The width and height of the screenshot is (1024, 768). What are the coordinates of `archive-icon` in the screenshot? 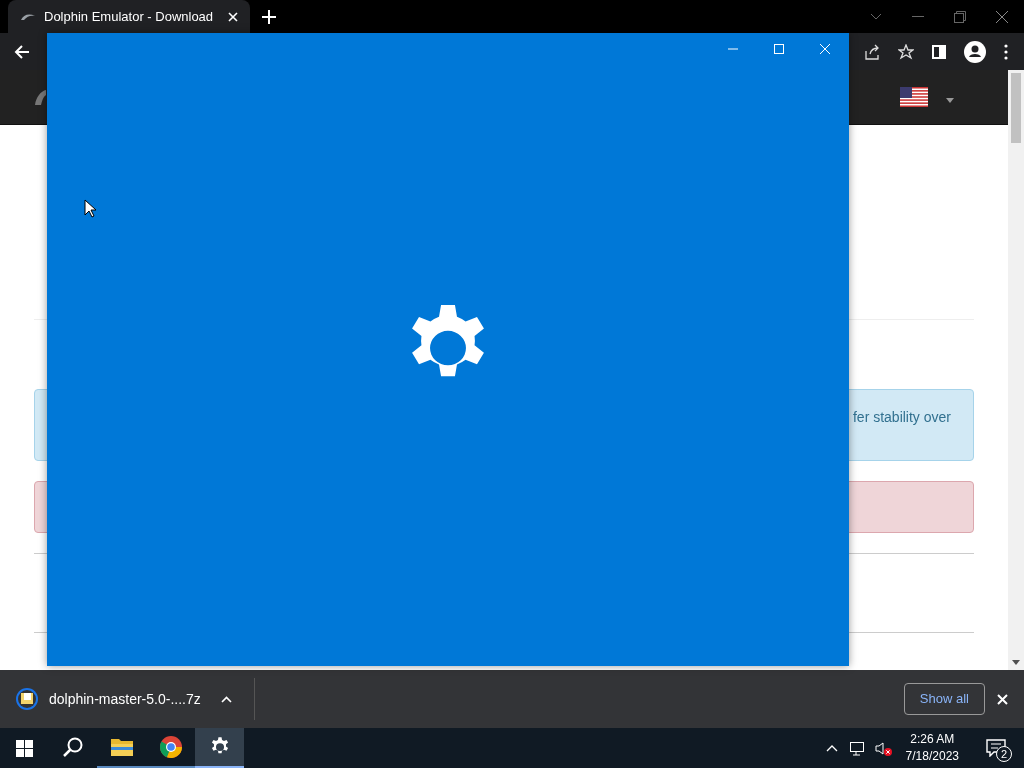 It's located at (27, 699).